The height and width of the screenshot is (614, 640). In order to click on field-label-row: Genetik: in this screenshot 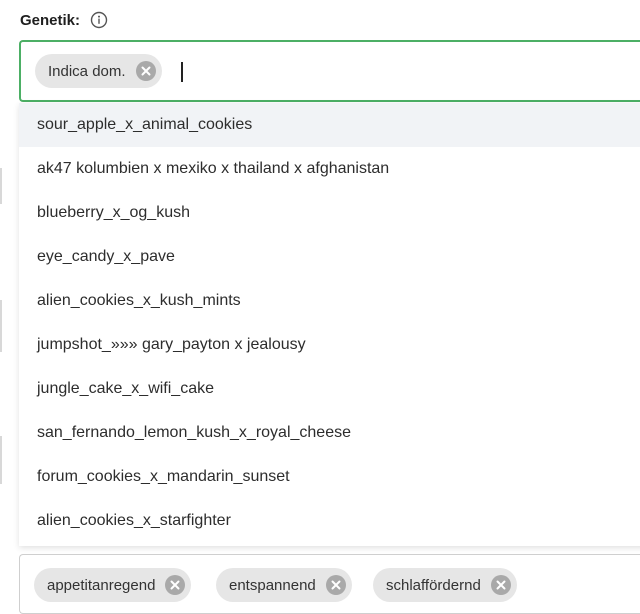, I will do `click(64, 20)`.